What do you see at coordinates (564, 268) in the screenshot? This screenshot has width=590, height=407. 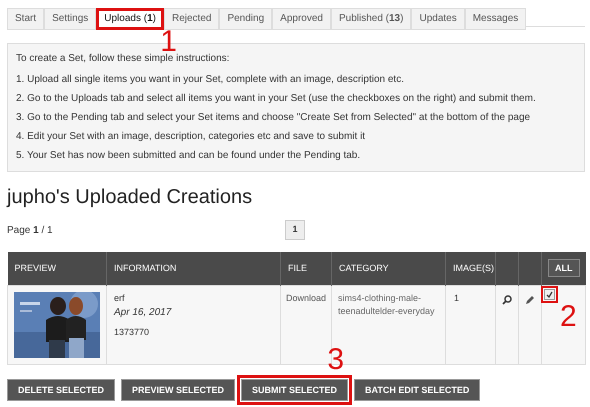 I see `select-all-button: ALL` at bounding box center [564, 268].